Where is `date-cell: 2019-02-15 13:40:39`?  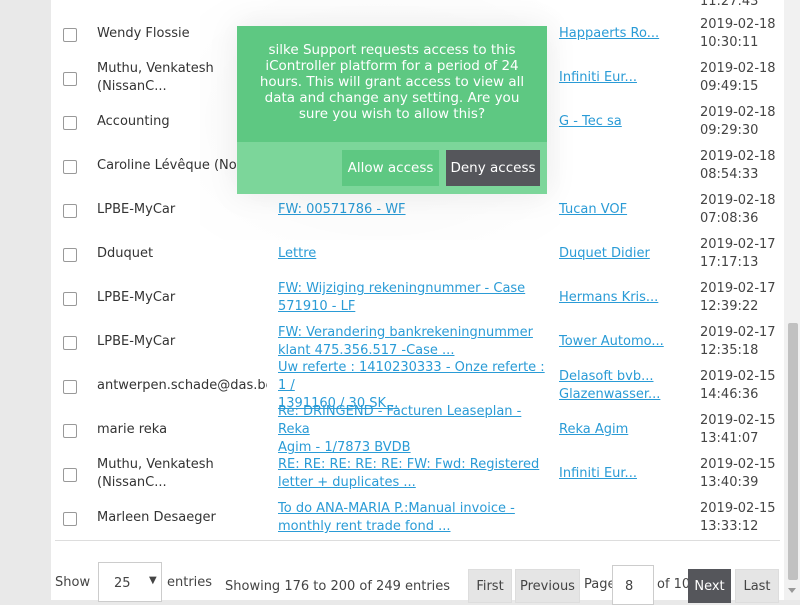 date-cell: 2019-02-15 13:40:39 is located at coordinates (738, 473).